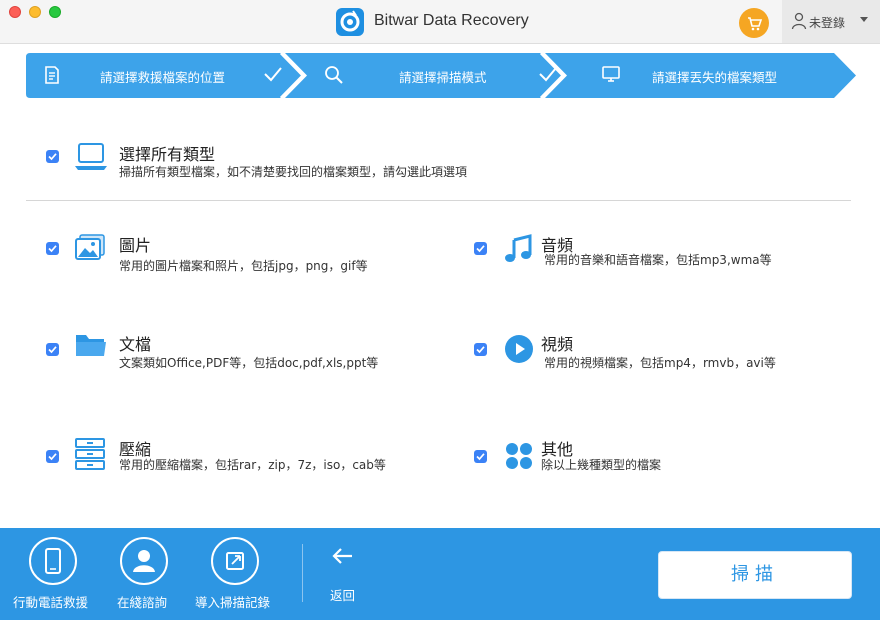  What do you see at coordinates (52, 156) in the screenshot?
I see `select-all-checkbox` at bounding box center [52, 156].